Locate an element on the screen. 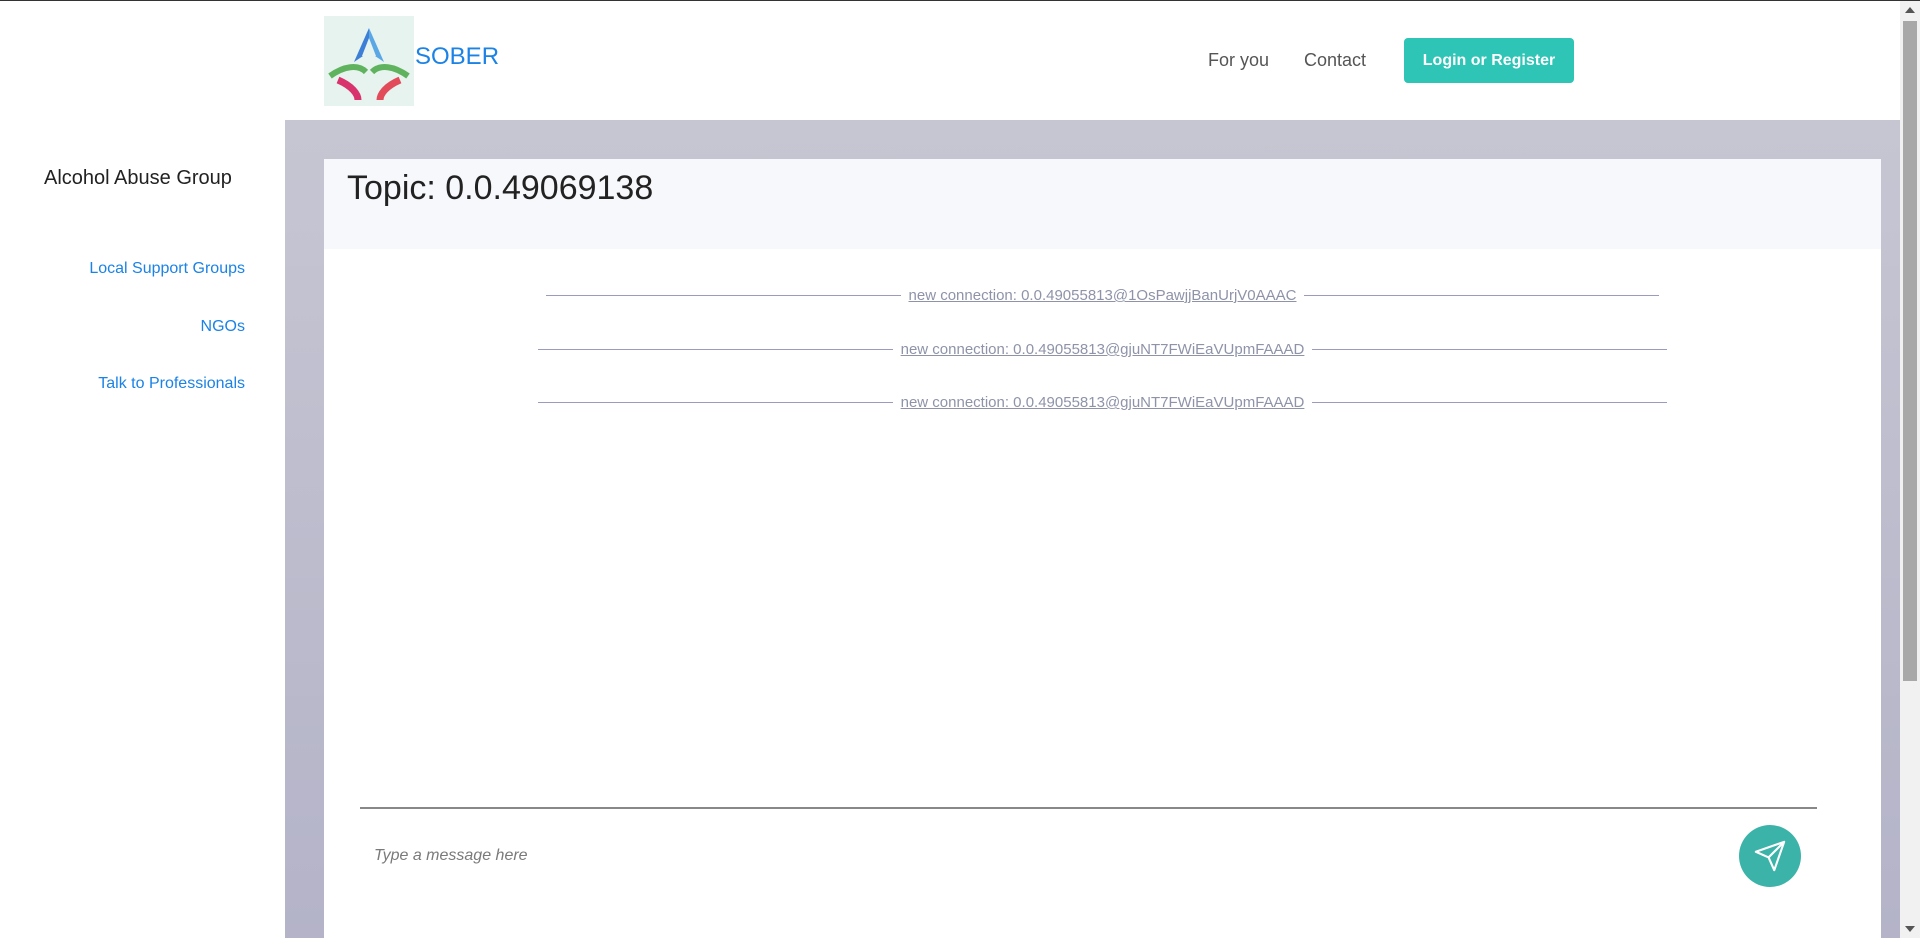 The image size is (1920, 938). sidebar-item-local-support-groups: Local Support Groups is located at coordinates (167, 269).